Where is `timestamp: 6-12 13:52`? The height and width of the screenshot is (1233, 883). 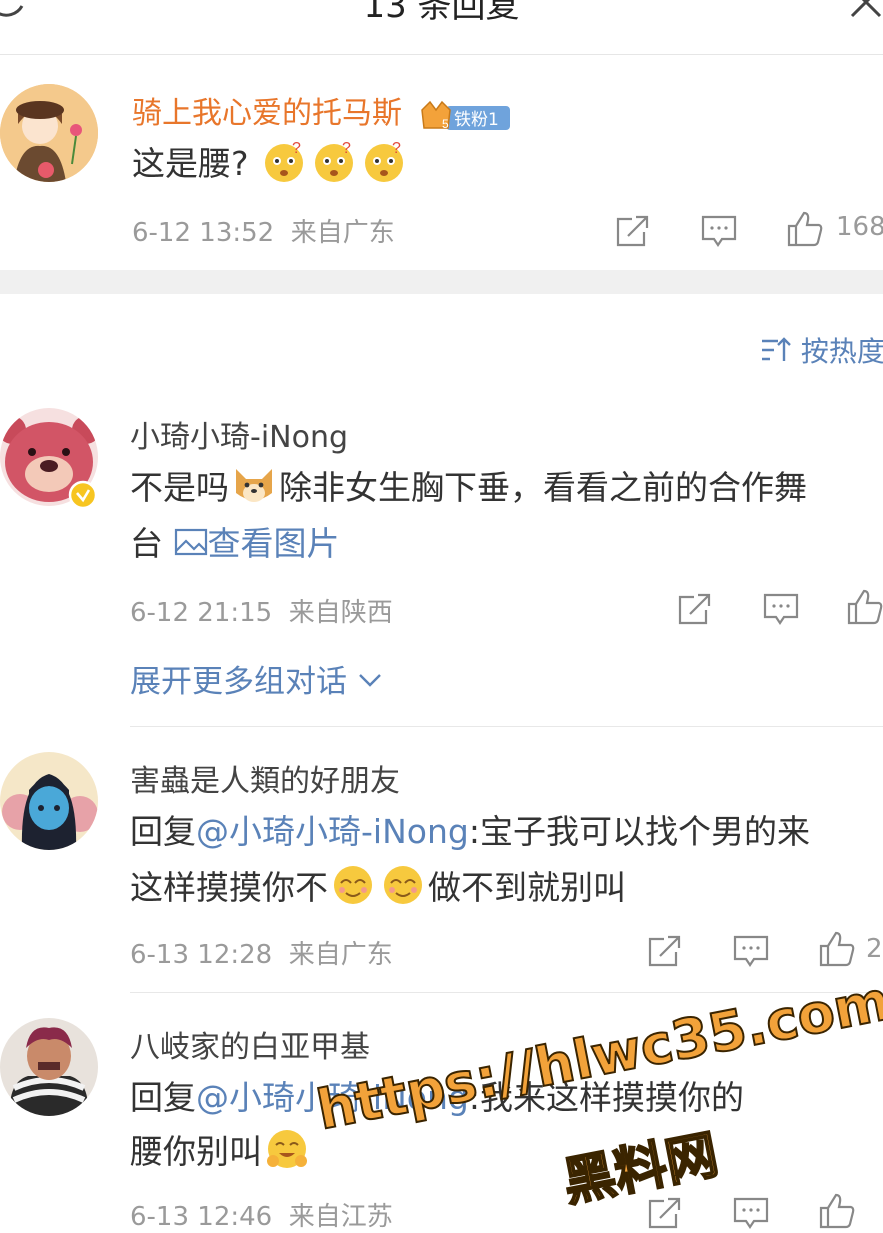
timestamp: 6-12 13:52 is located at coordinates (203, 233).